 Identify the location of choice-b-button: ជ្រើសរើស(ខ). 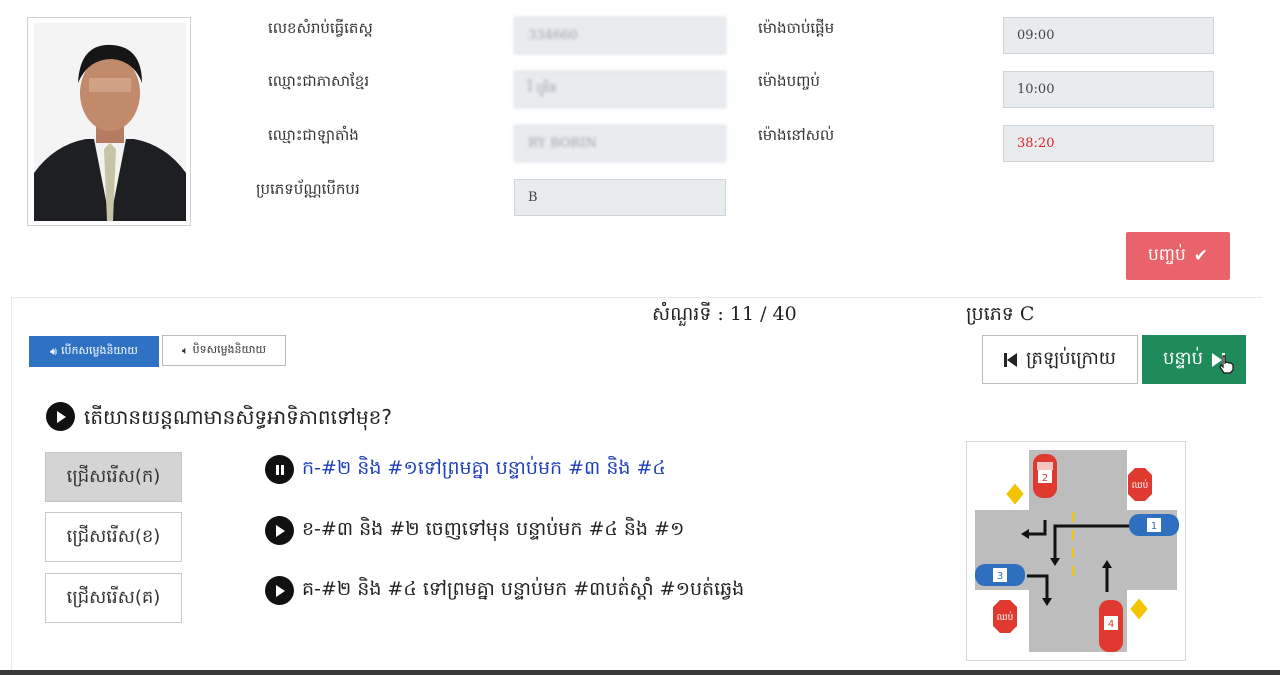
(113, 537).